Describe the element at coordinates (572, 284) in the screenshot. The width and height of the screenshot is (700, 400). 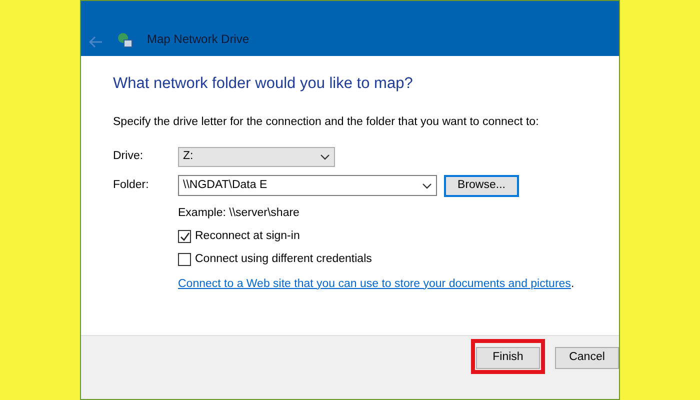
I see `link-period: .` at that location.